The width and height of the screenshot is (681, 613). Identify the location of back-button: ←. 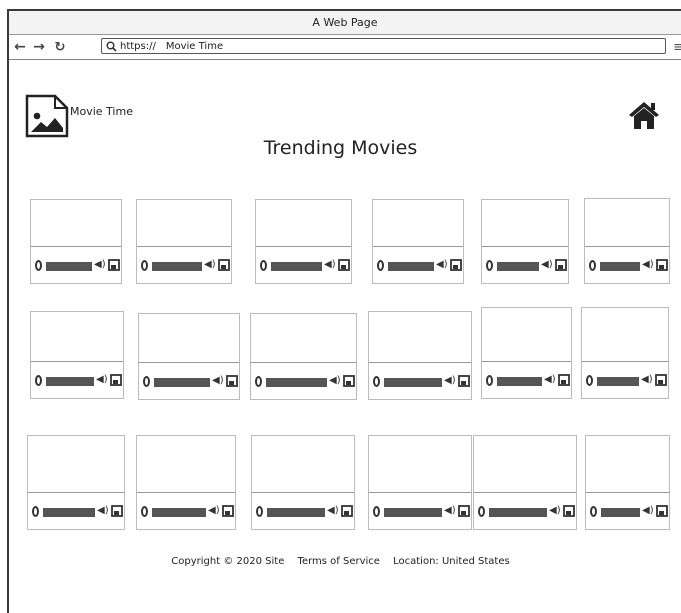
(20, 47).